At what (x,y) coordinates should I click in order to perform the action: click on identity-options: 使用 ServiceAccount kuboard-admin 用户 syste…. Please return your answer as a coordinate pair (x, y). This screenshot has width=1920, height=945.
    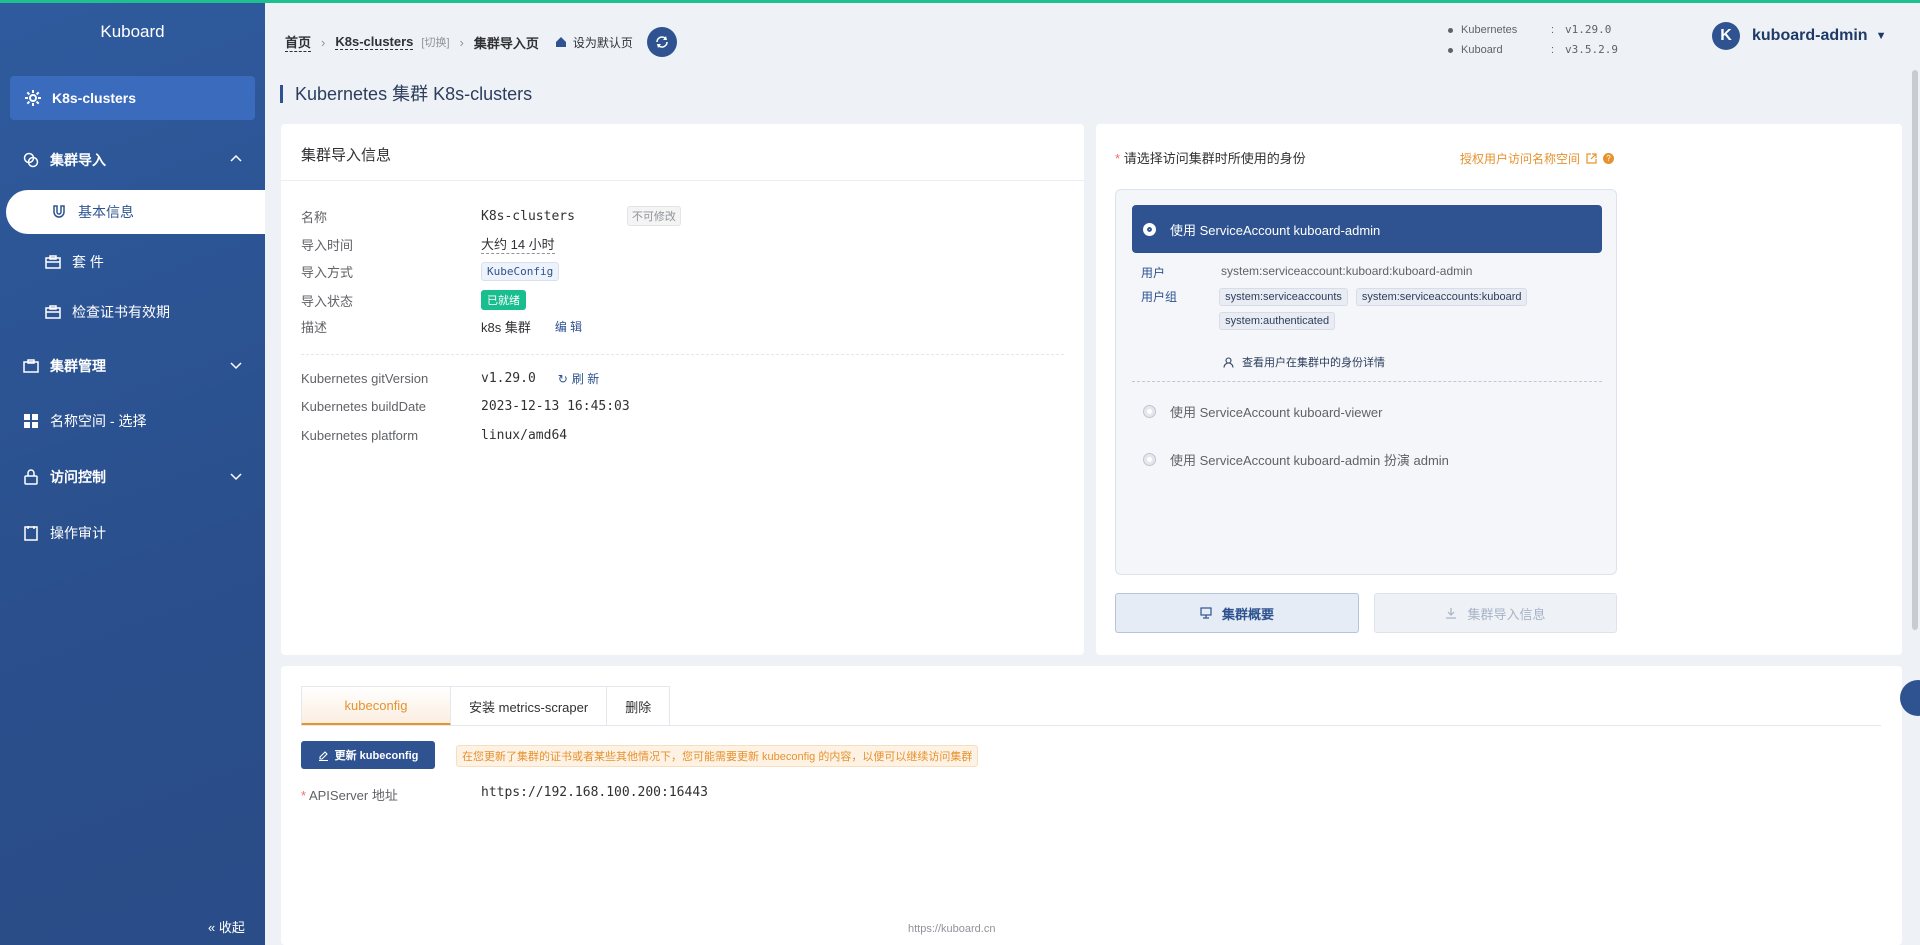
    Looking at the image, I should click on (1366, 382).